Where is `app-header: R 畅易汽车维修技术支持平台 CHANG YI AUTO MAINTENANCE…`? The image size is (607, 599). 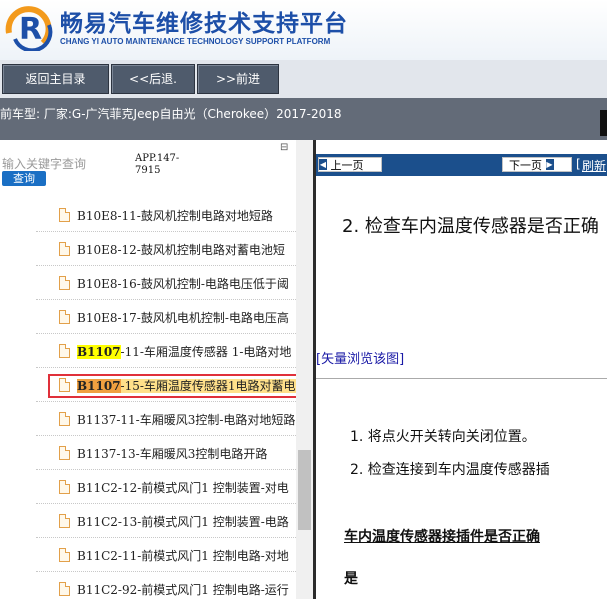 app-header: R 畅易汽车维修技术支持平台 CHANG YI AUTO MAINTENANCE… is located at coordinates (303, 30).